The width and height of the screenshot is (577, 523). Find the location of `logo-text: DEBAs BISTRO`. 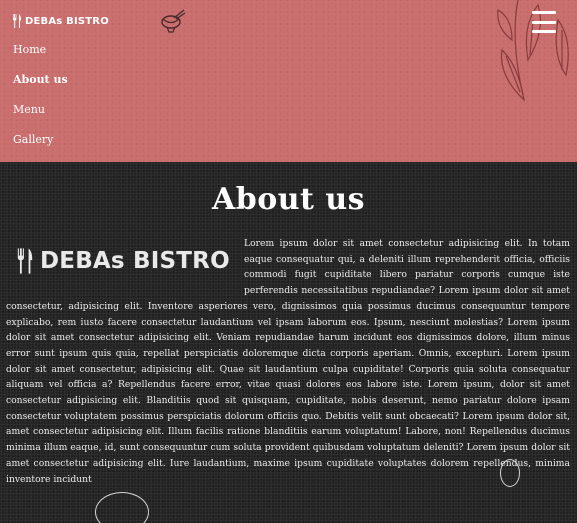

logo-text: DEBAs BISTRO is located at coordinates (135, 261).